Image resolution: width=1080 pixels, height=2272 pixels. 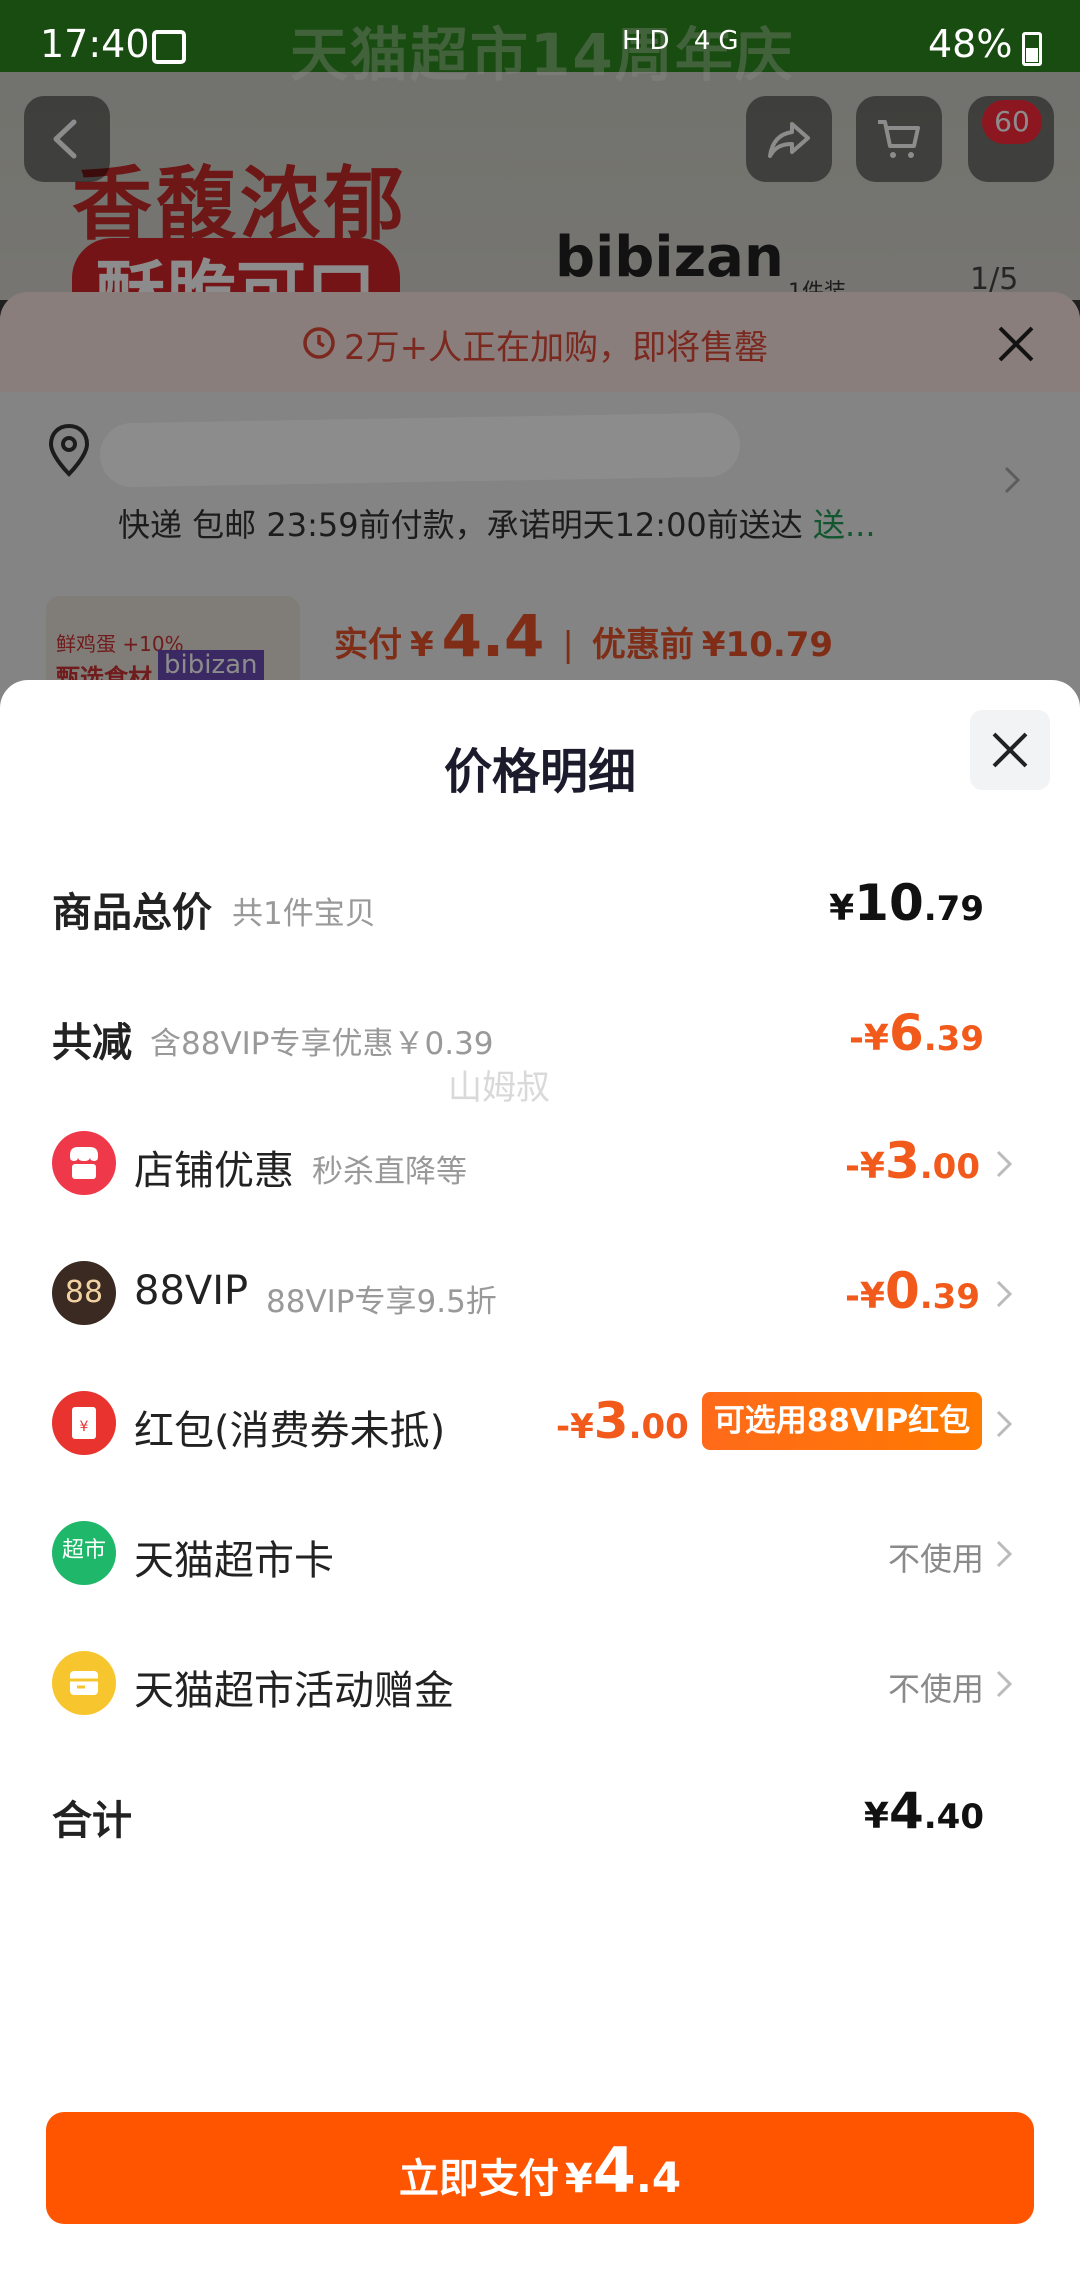 I want to click on red-packet-amount: -¥3.00, so click(x=622, y=1421).